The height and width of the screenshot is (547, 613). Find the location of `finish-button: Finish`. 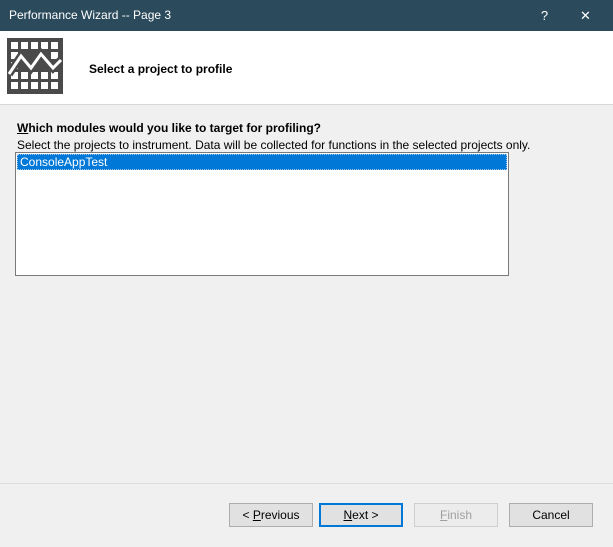

finish-button: Finish is located at coordinates (456, 515).